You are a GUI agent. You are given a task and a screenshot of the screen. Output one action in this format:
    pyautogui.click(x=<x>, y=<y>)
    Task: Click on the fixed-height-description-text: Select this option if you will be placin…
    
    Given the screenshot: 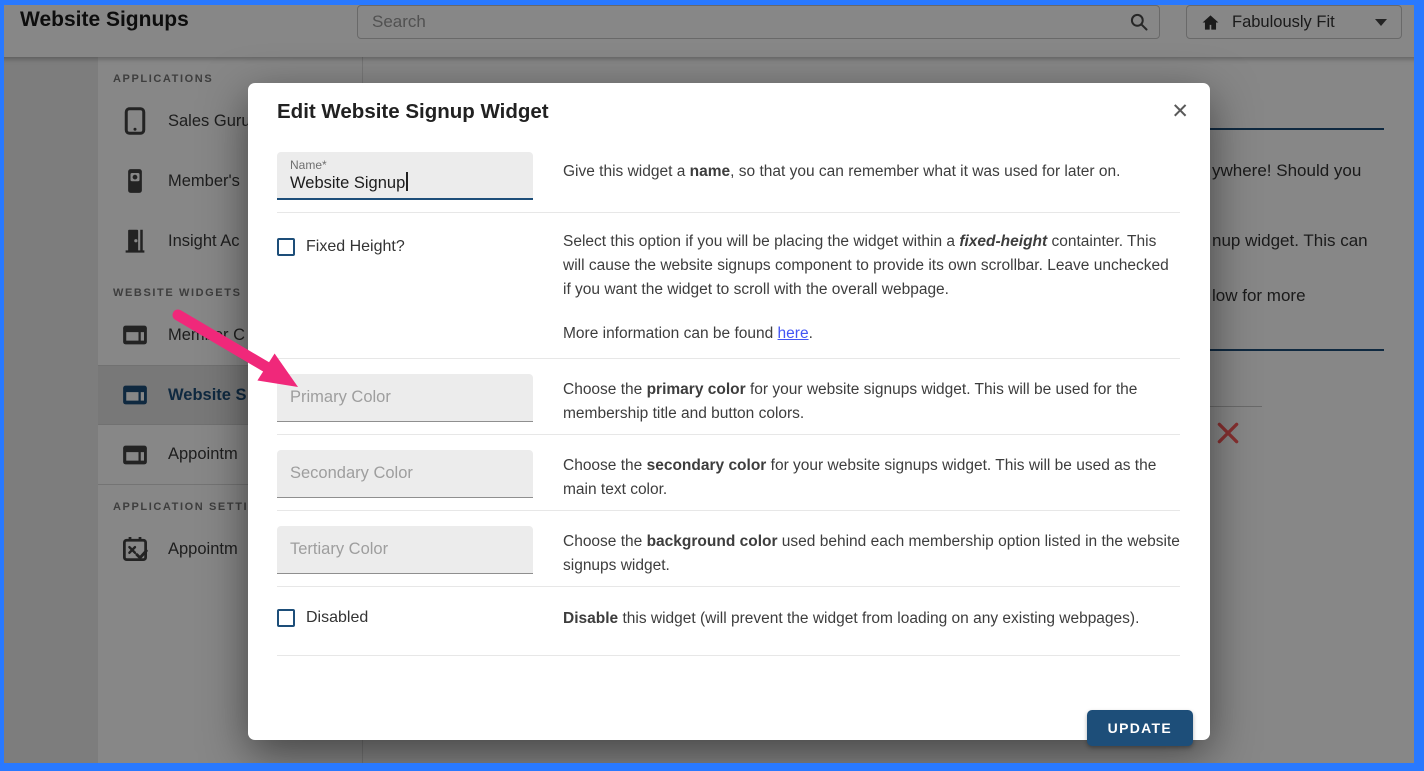 What is the action you would take?
    pyautogui.click(x=866, y=265)
    